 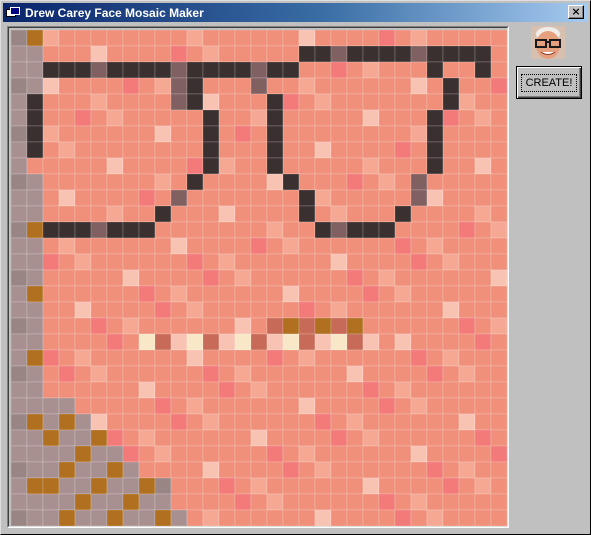 I want to click on close-button: ×, so click(x=576, y=12).